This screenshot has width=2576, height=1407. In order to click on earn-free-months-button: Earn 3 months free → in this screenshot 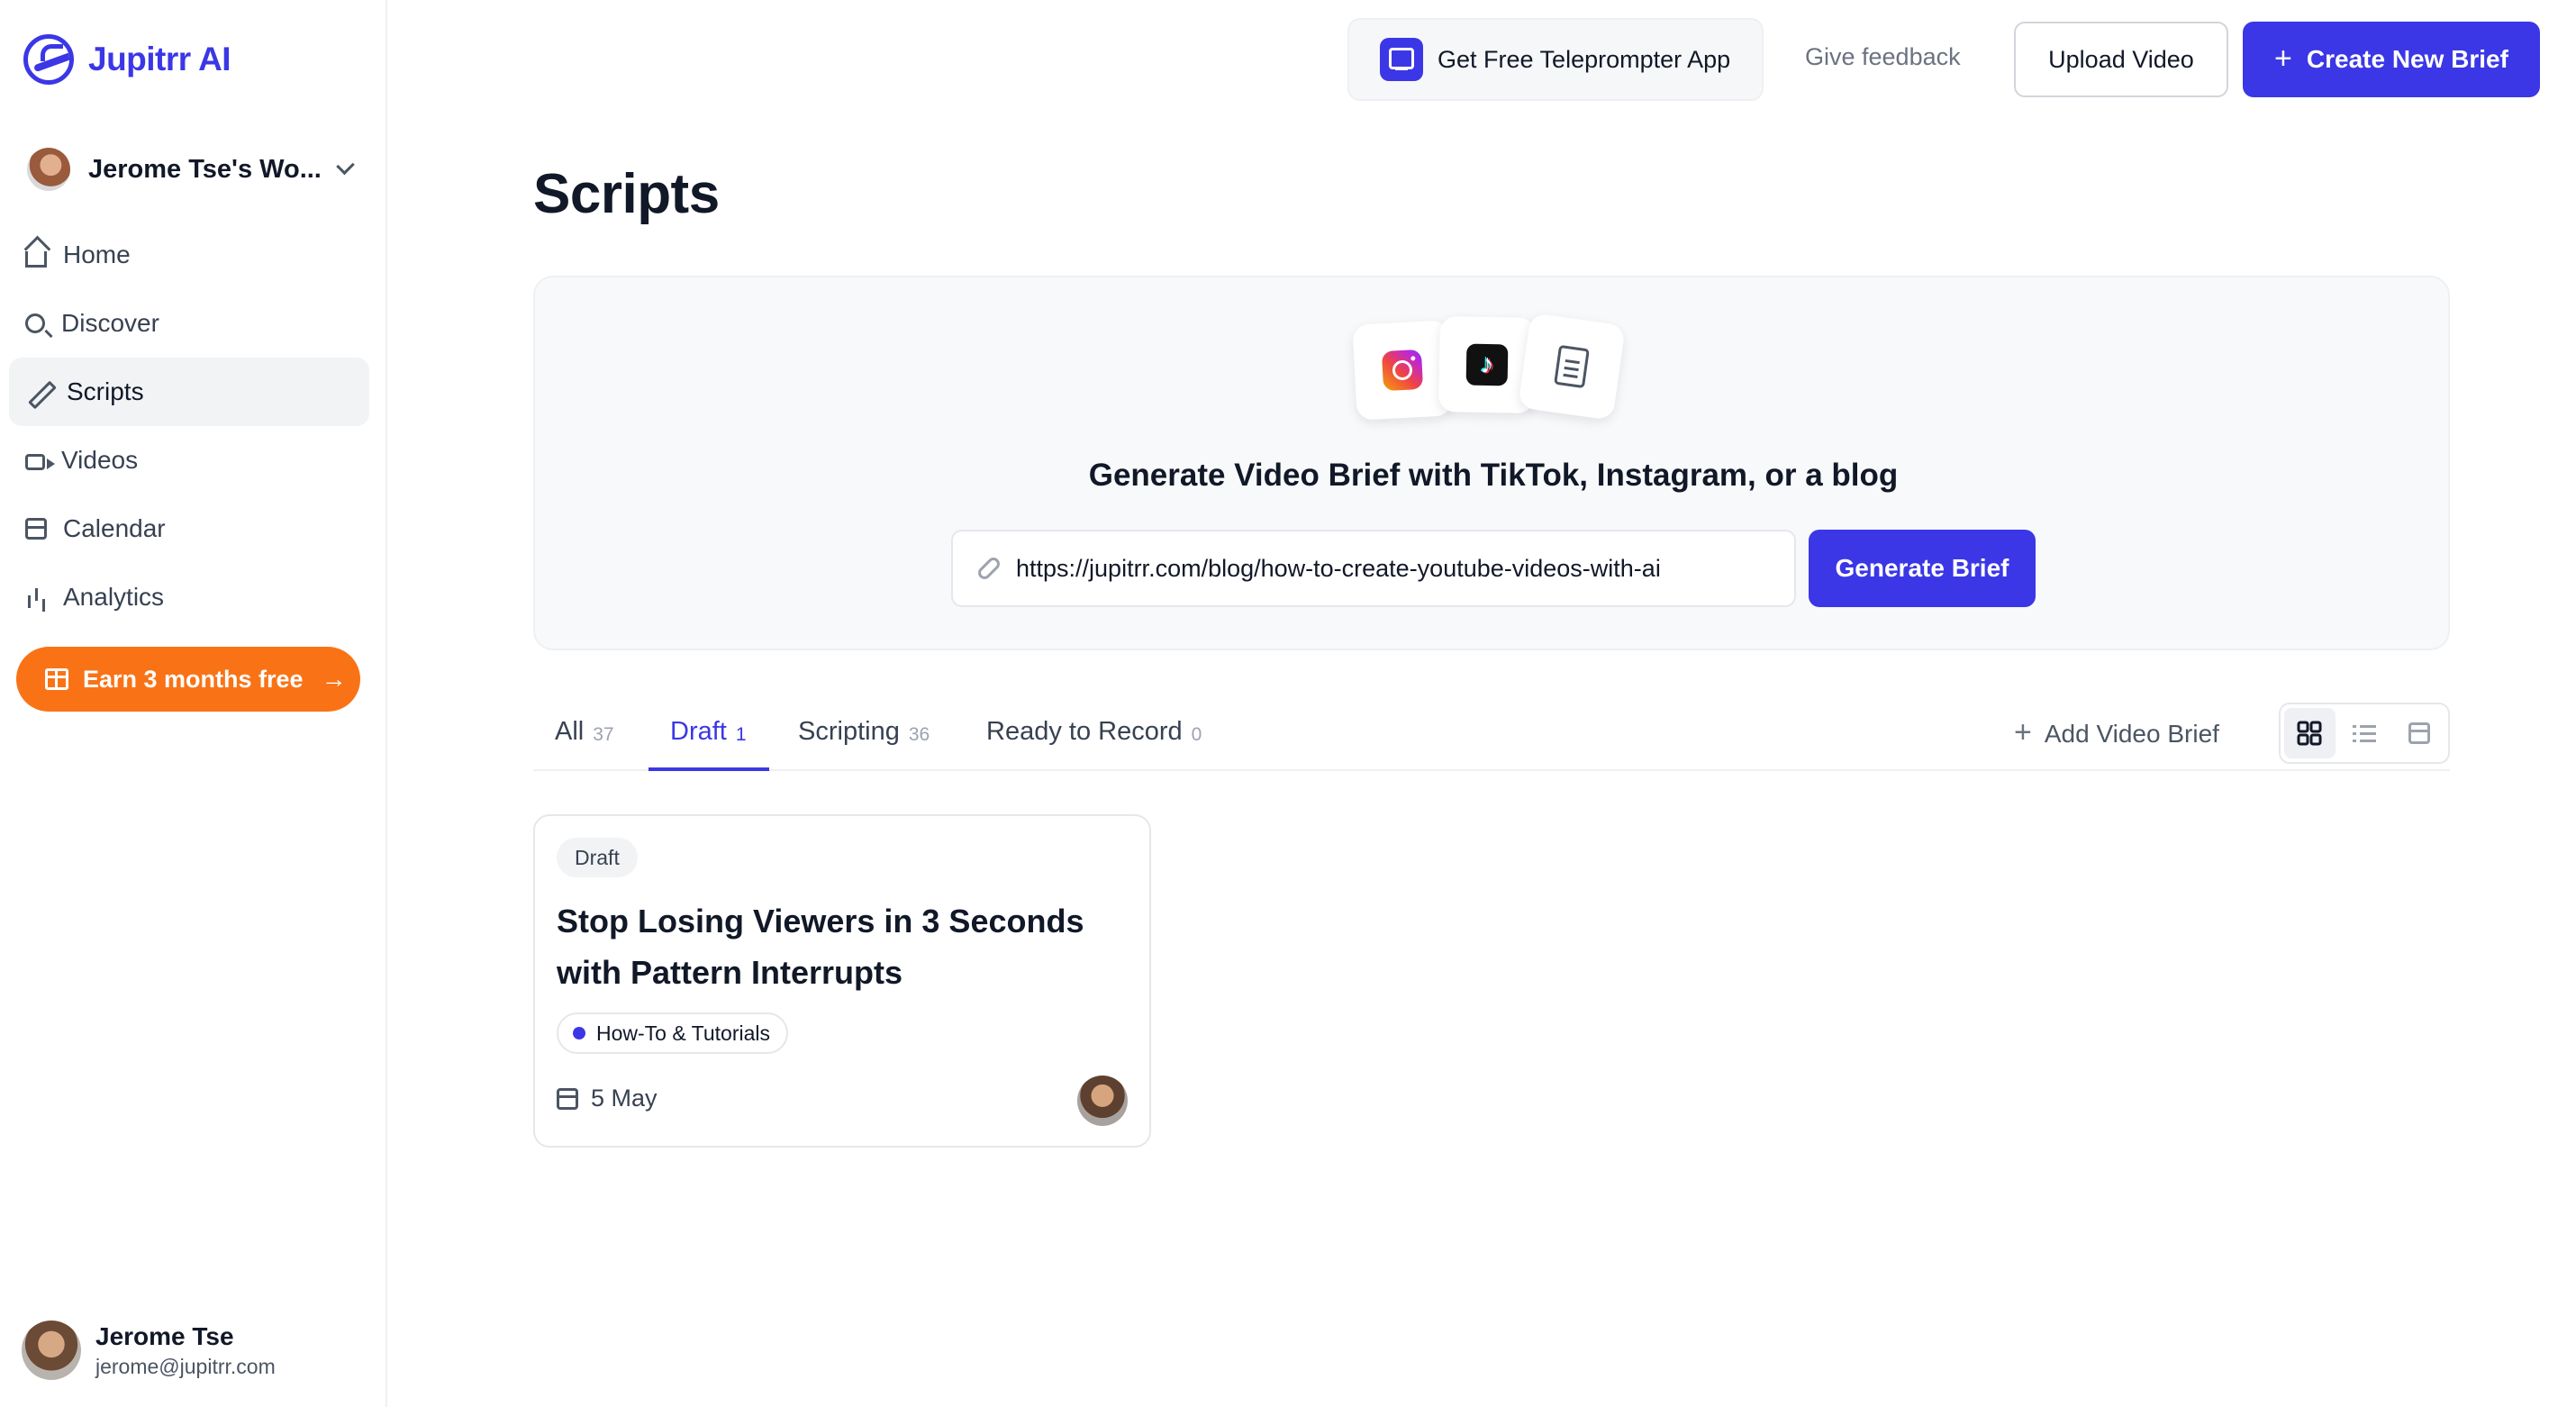, I will do `click(188, 679)`.